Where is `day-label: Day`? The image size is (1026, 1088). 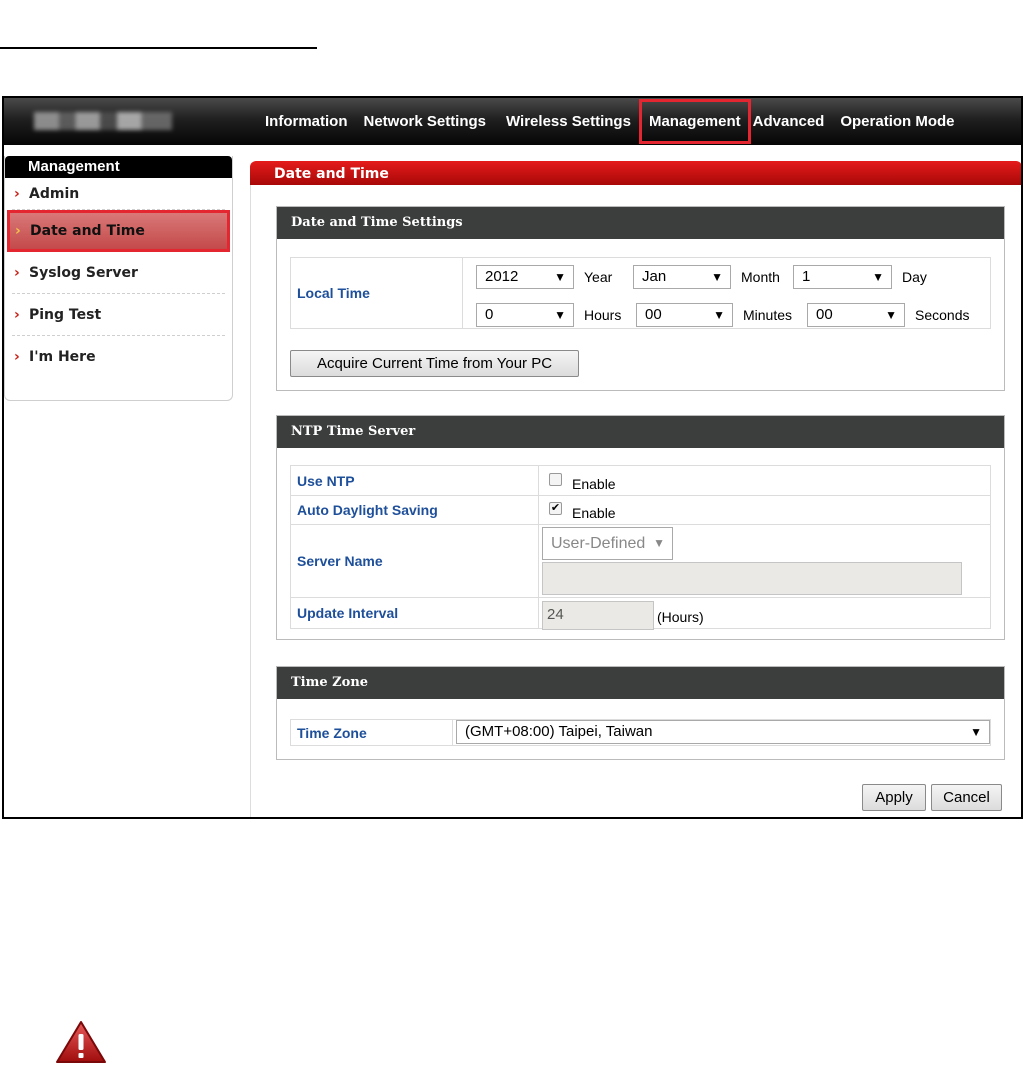 day-label: Day is located at coordinates (914, 277).